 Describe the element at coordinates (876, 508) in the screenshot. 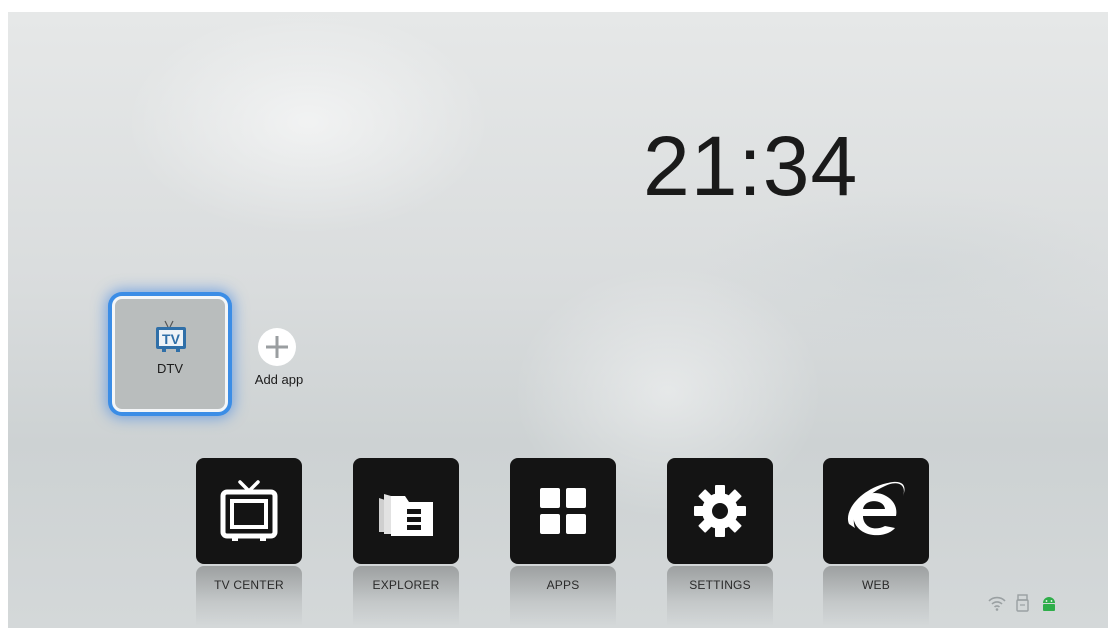

I see `browser-e-icon` at that location.